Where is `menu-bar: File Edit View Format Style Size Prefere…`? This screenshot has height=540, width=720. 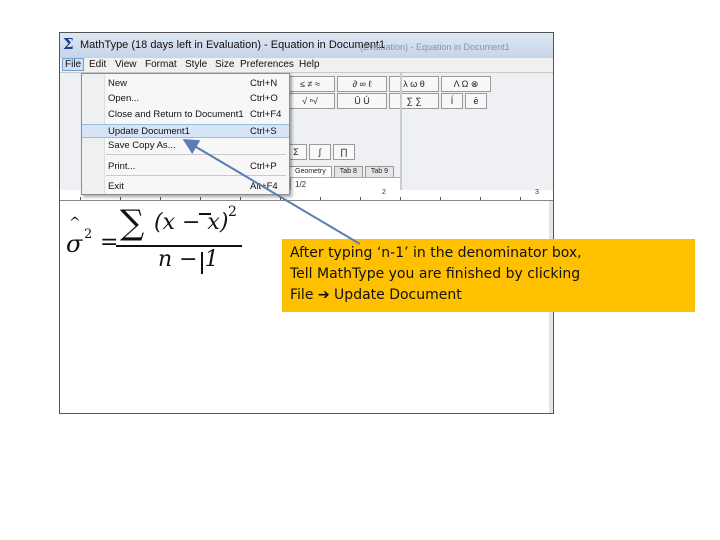
menu-bar: File Edit View Format Style Size Prefere… is located at coordinates (306, 65).